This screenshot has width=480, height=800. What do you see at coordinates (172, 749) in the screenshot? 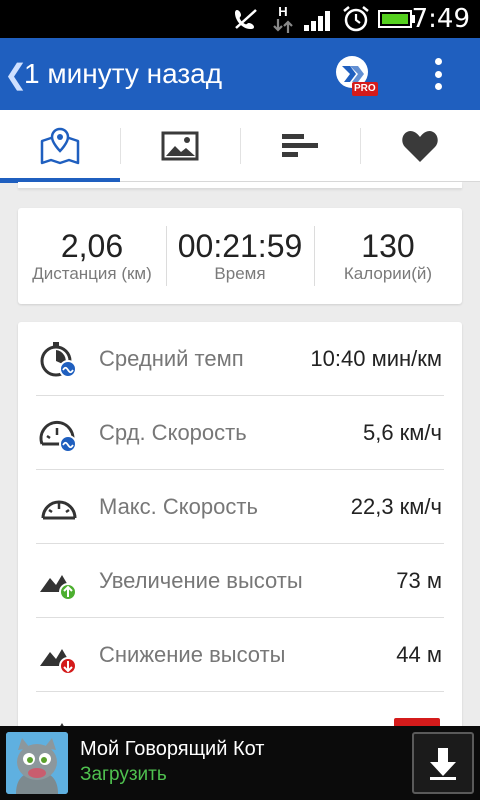
I see `ad-title: Мой Говорящий Кот` at bounding box center [172, 749].